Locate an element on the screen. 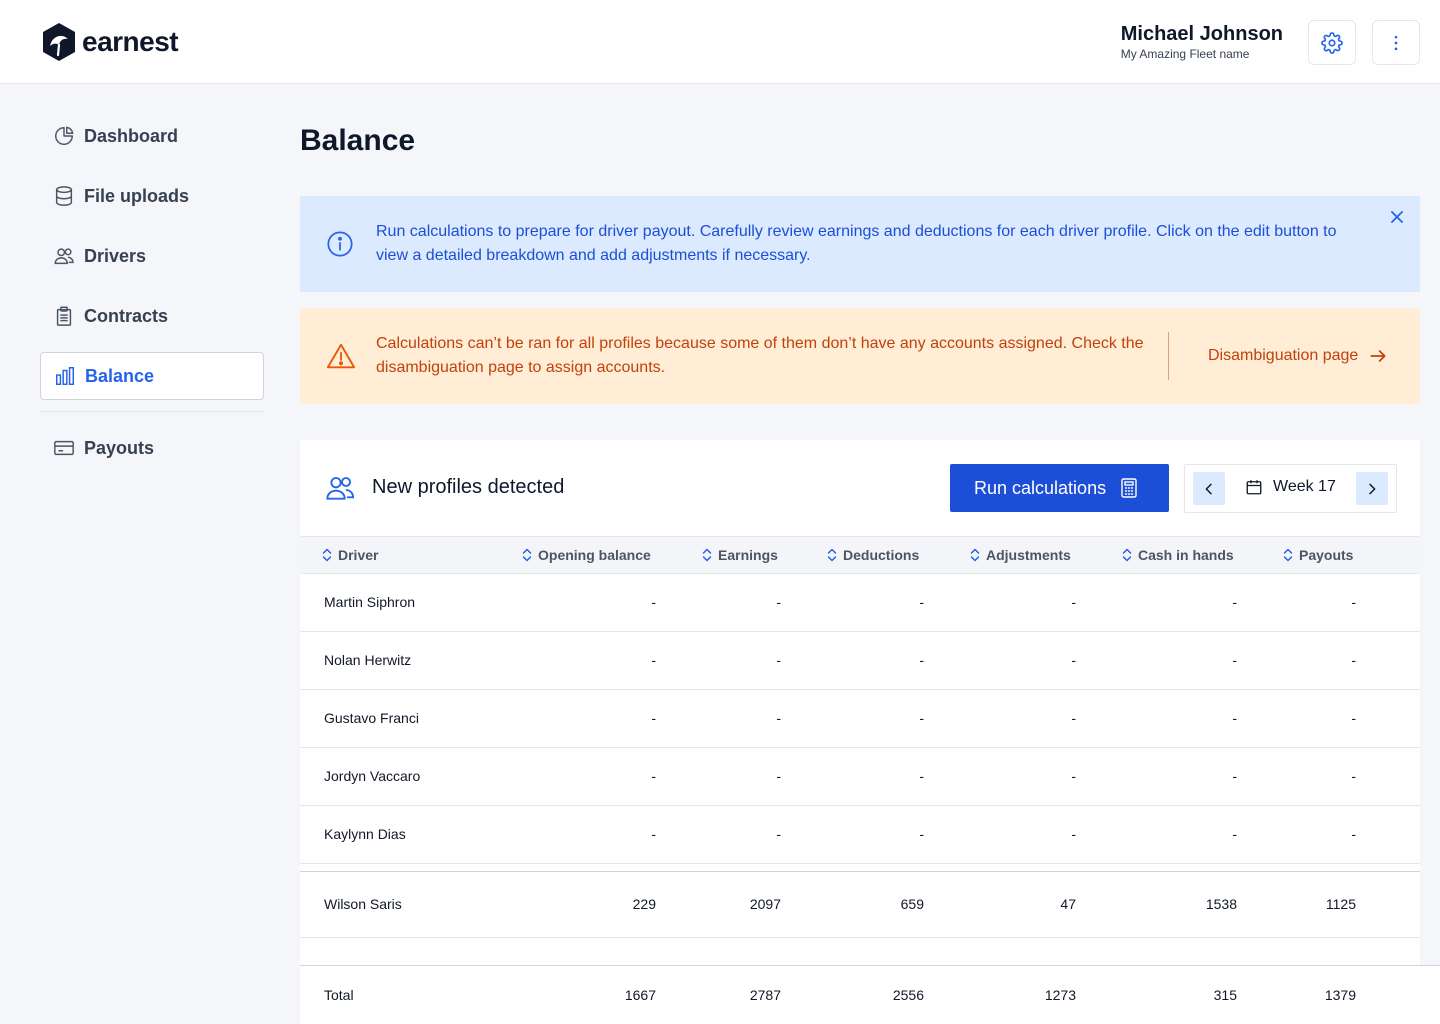  earnest-logo-icon is located at coordinates (59, 42).